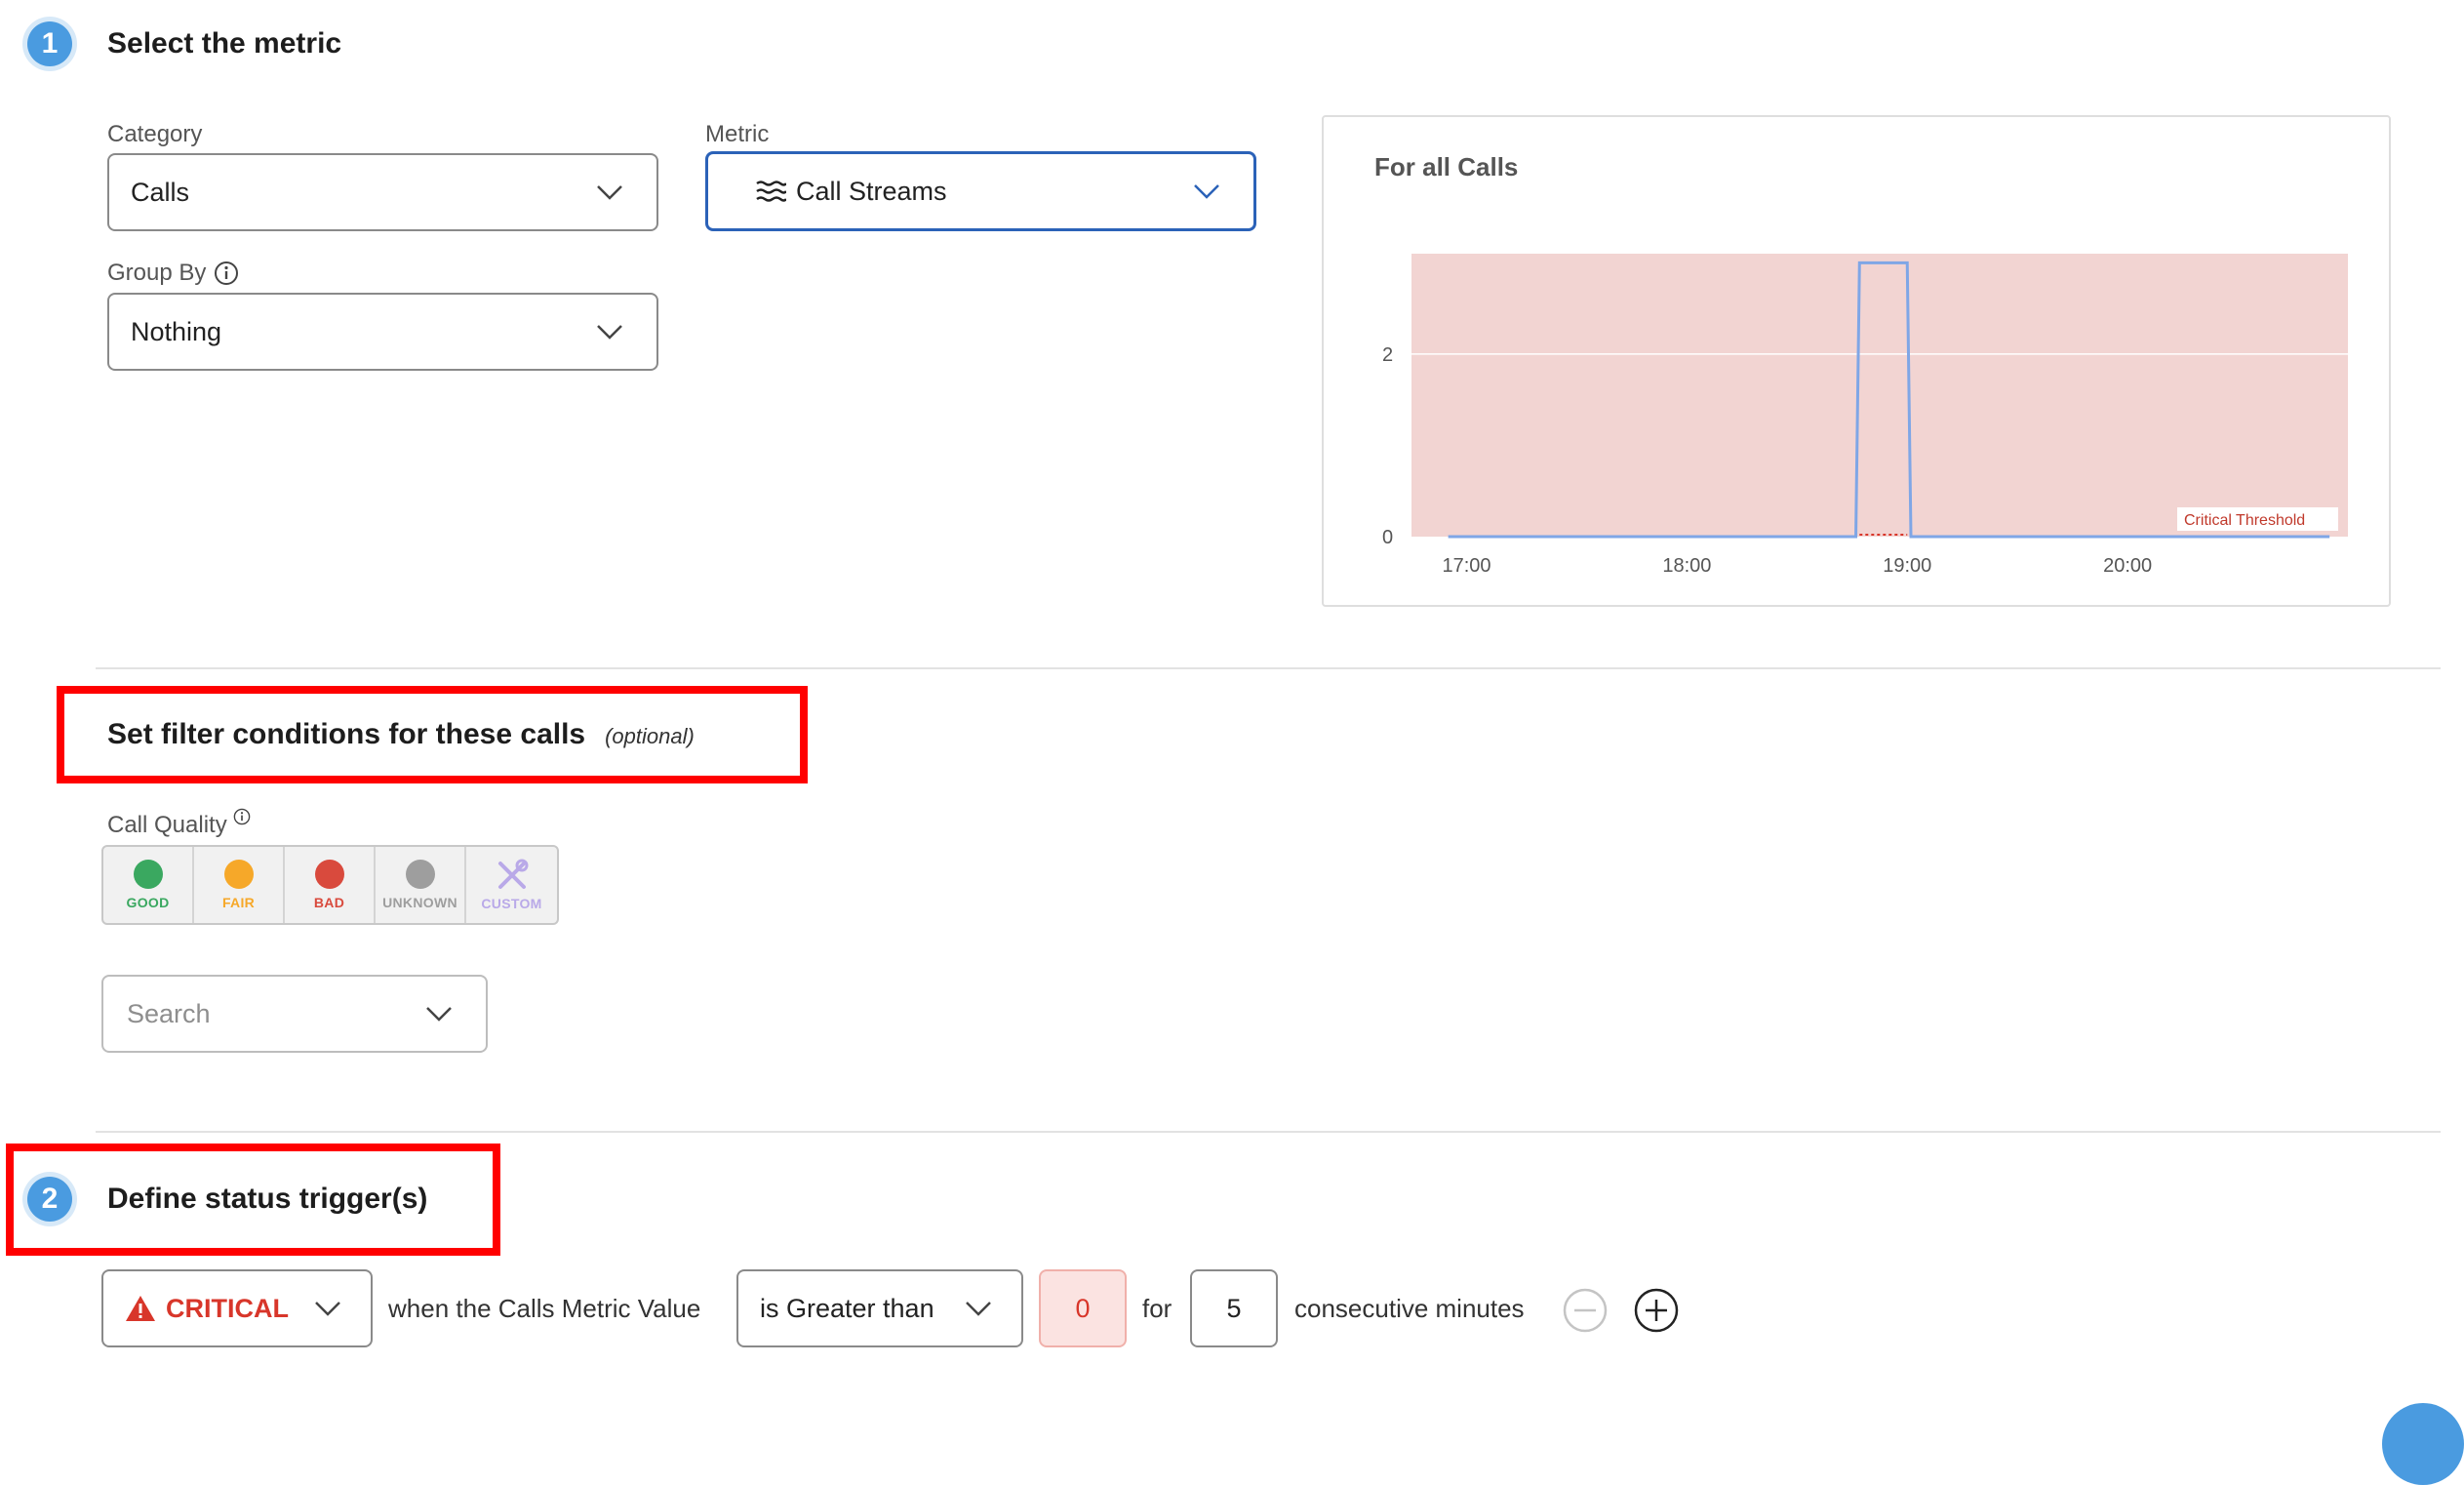 This screenshot has height=1485, width=2464. Describe the element at coordinates (847, 1308) in the screenshot. I see `operator-value: is Greater than` at that location.